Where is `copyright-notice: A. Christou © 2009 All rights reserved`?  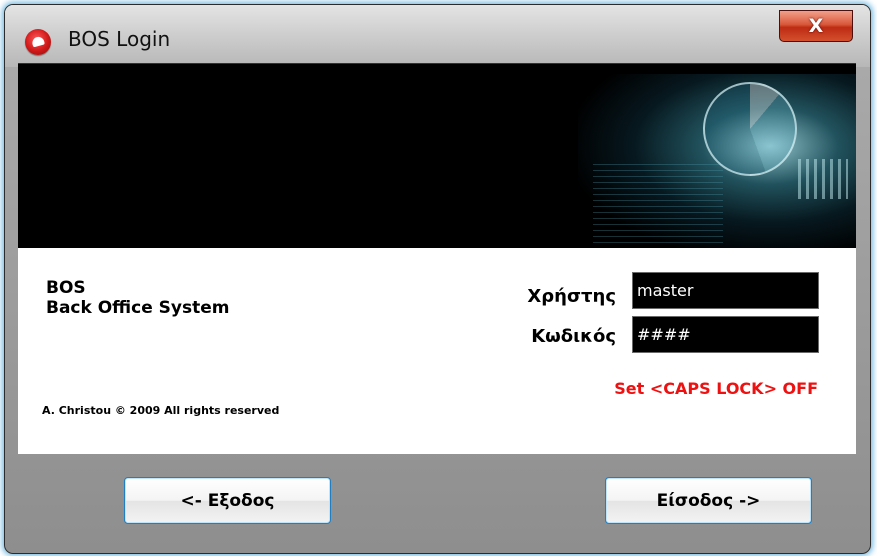 copyright-notice: A. Christou © 2009 All rights reserved is located at coordinates (161, 410).